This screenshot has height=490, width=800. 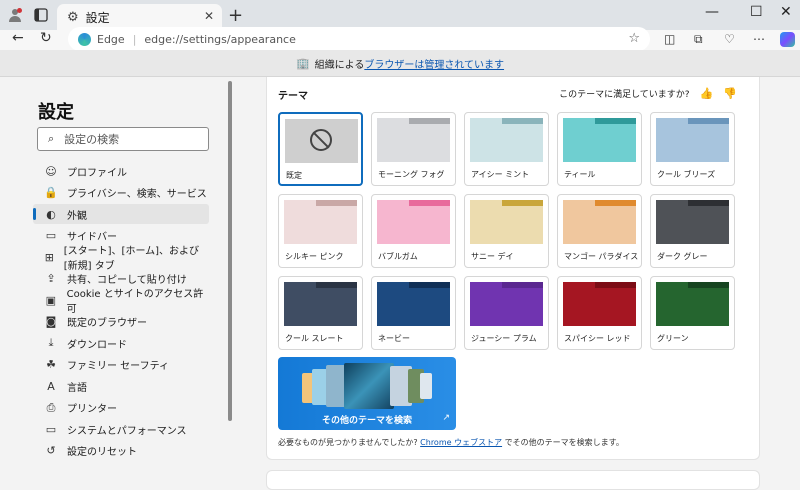 I want to click on theme-collage, so click(x=368, y=386).